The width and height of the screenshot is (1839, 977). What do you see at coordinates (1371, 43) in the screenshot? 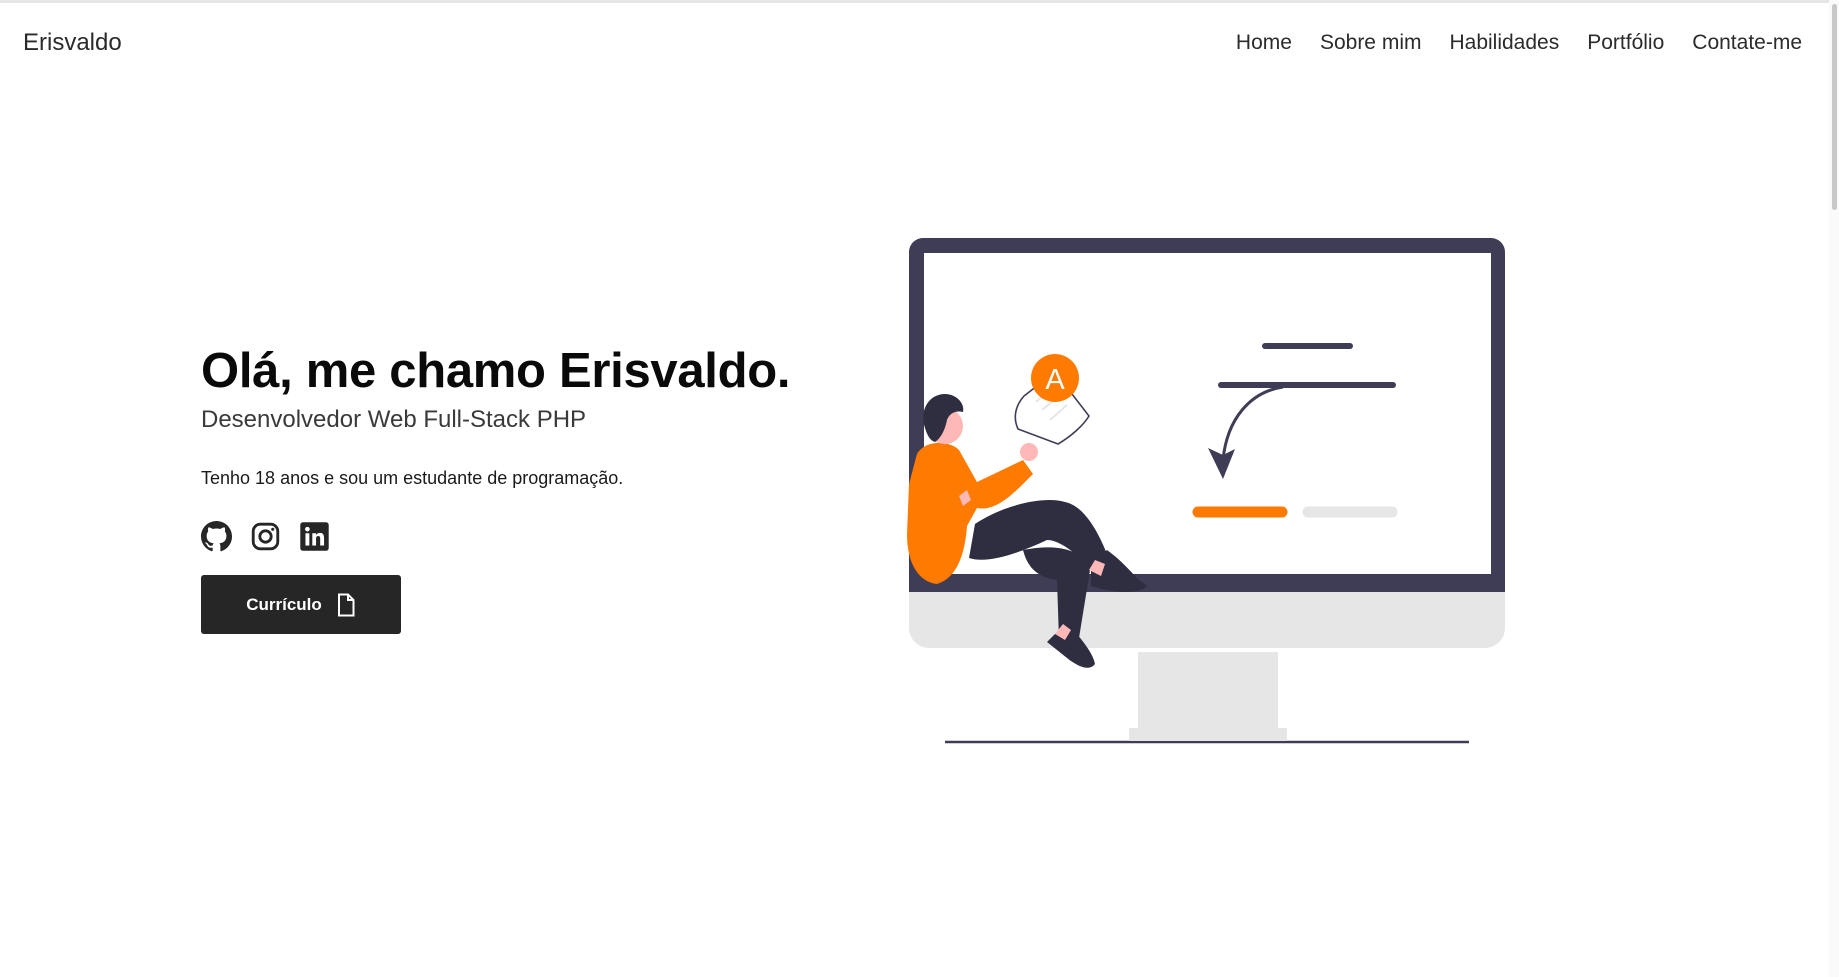
I see `nav-sobre-mim: Sobre mim` at bounding box center [1371, 43].